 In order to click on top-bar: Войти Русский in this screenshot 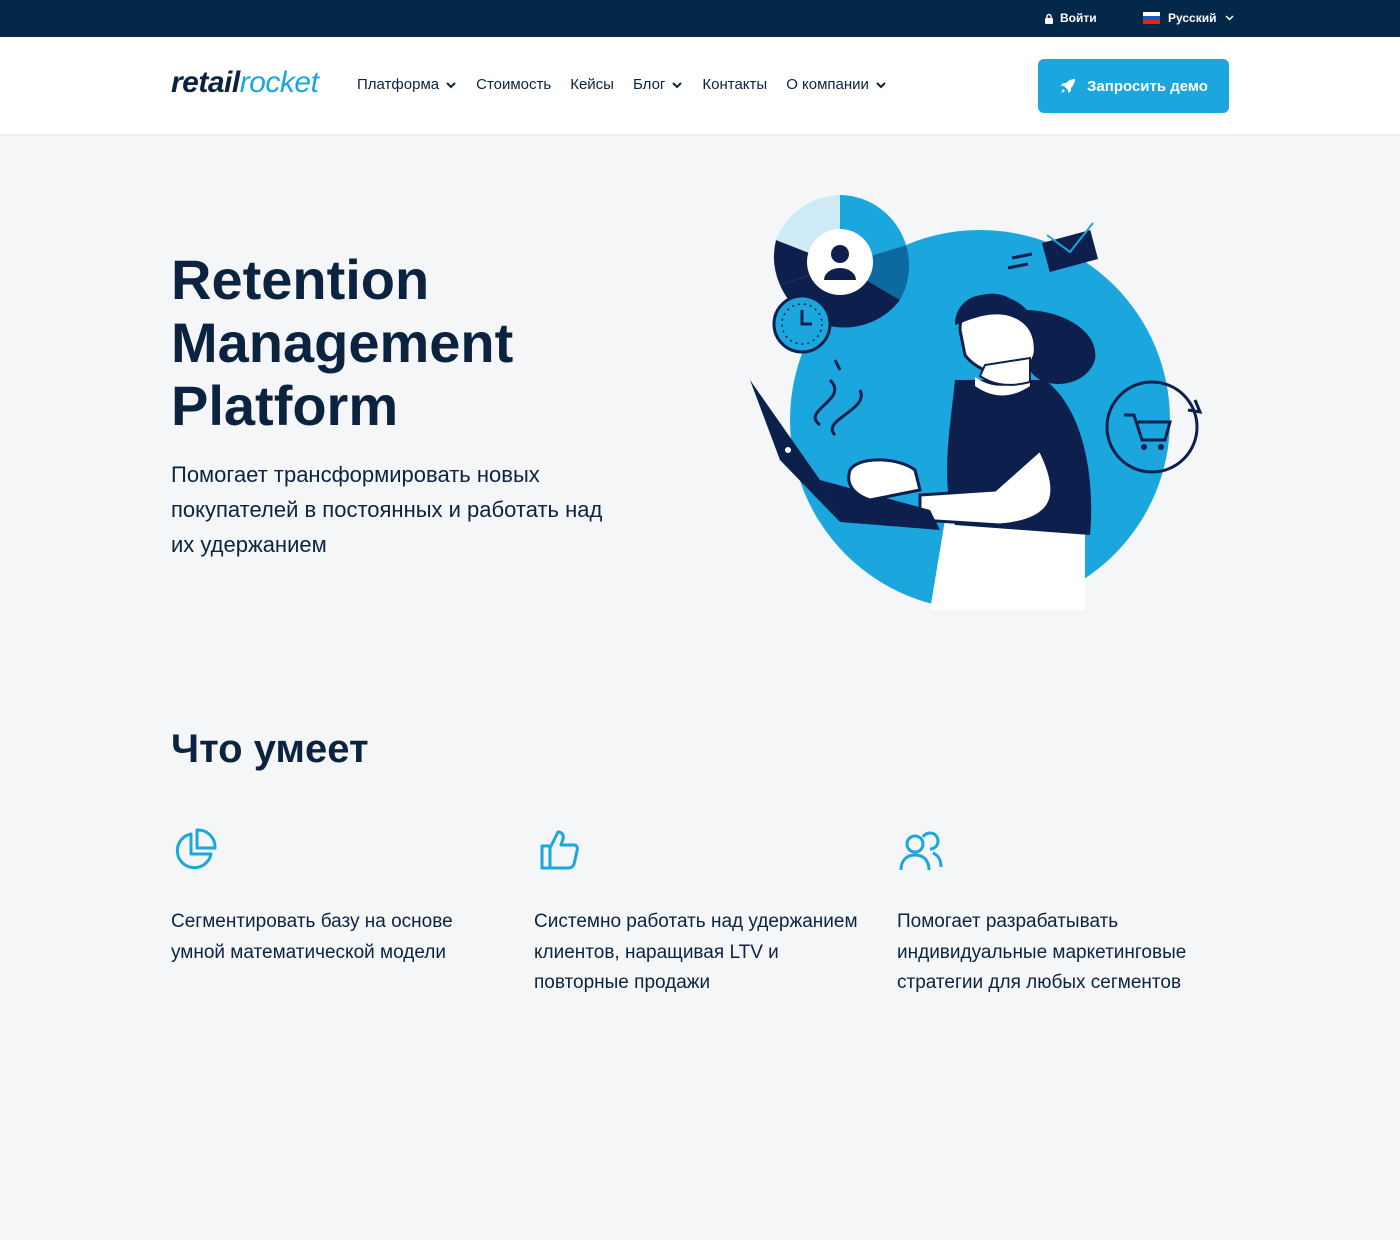, I will do `click(700, 18)`.